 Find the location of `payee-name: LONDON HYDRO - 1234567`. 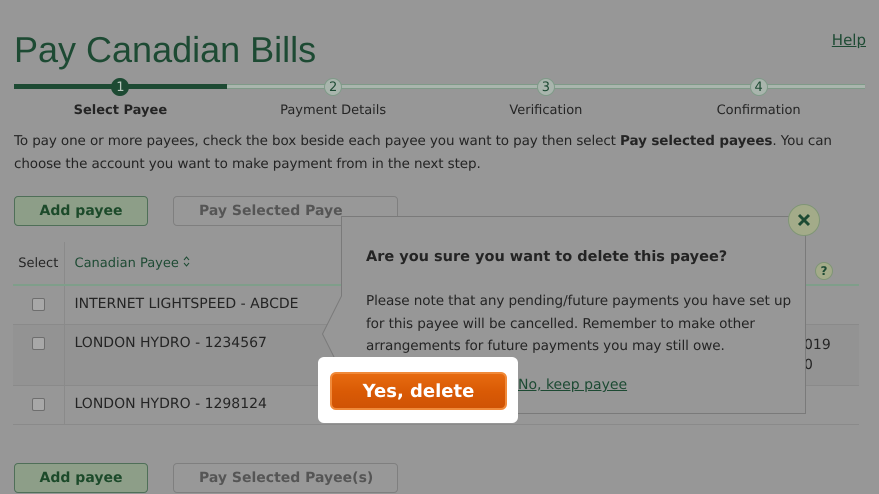

payee-name: LONDON HYDRO - 1234567 is located at coordinates (170, 343).